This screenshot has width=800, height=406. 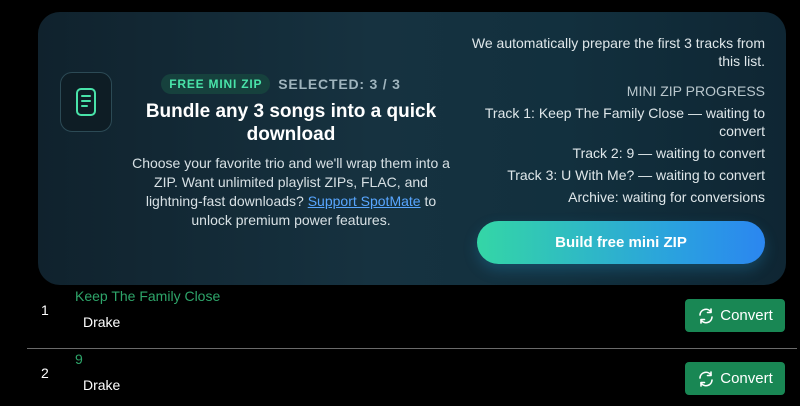 What do you see at coordinates (216, 84) in the screenshot?
I see `free-mini-zip-badge: FREE MINI ZIP` at bounding box center [216, 84].